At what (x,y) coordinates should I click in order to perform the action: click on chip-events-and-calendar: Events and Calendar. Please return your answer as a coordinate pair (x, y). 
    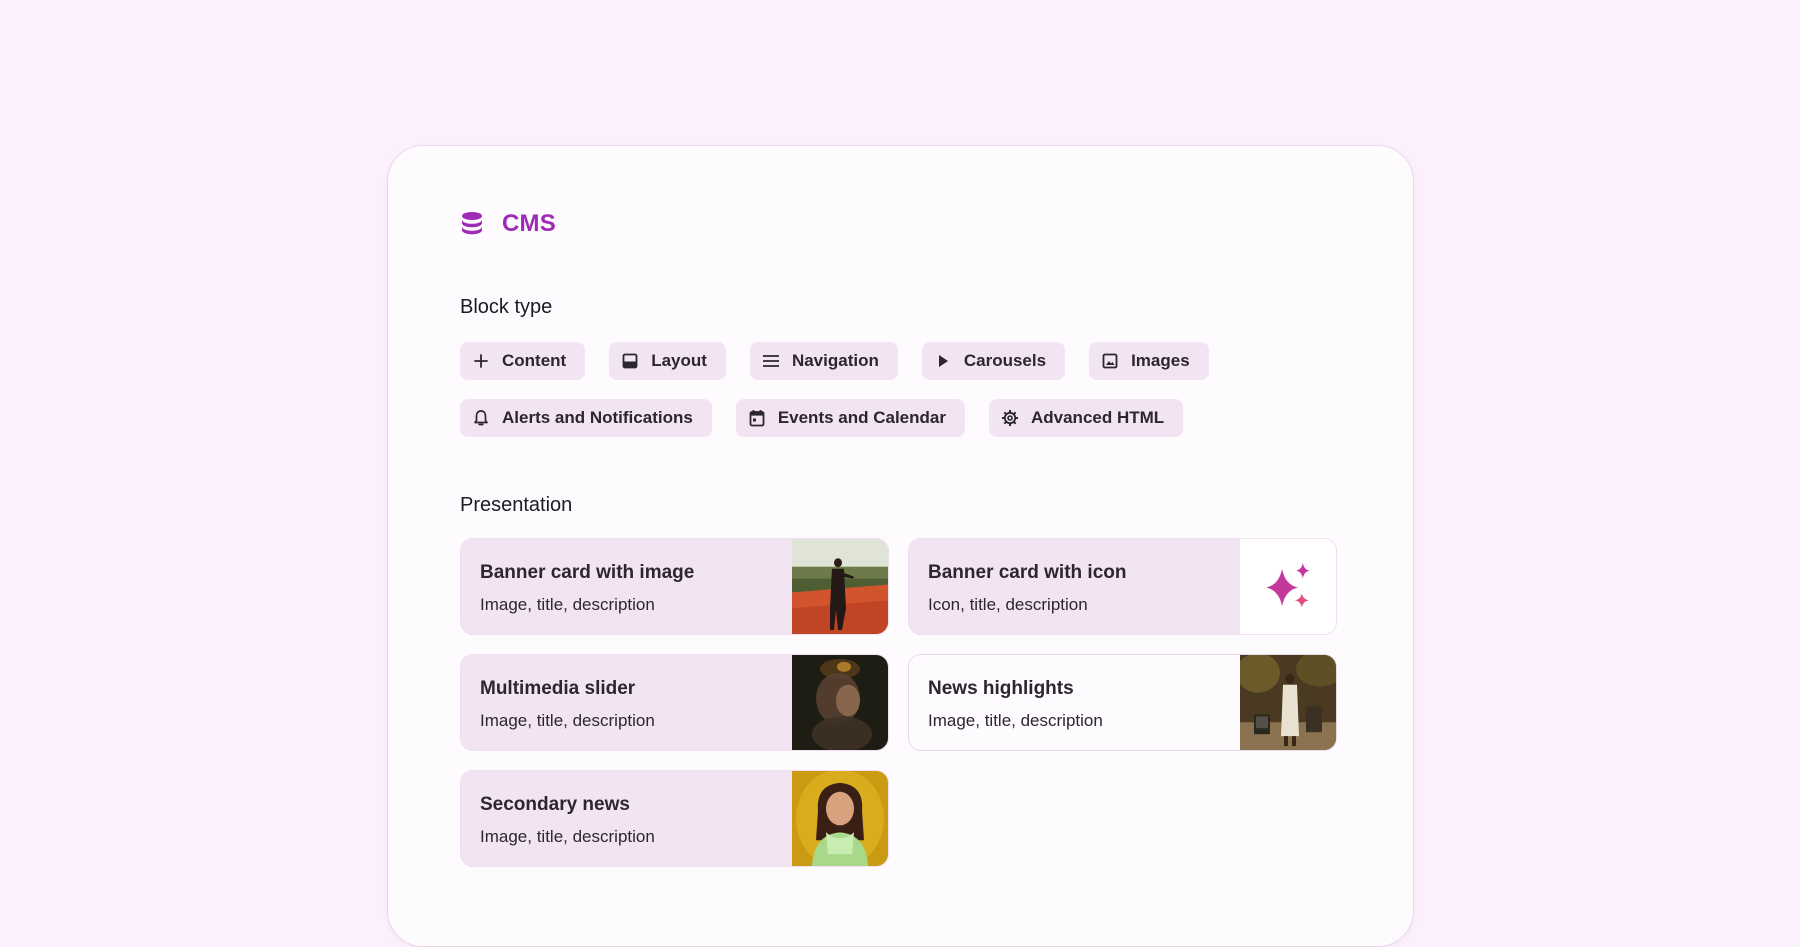
    Looking at the image, I should click on (850, 418).